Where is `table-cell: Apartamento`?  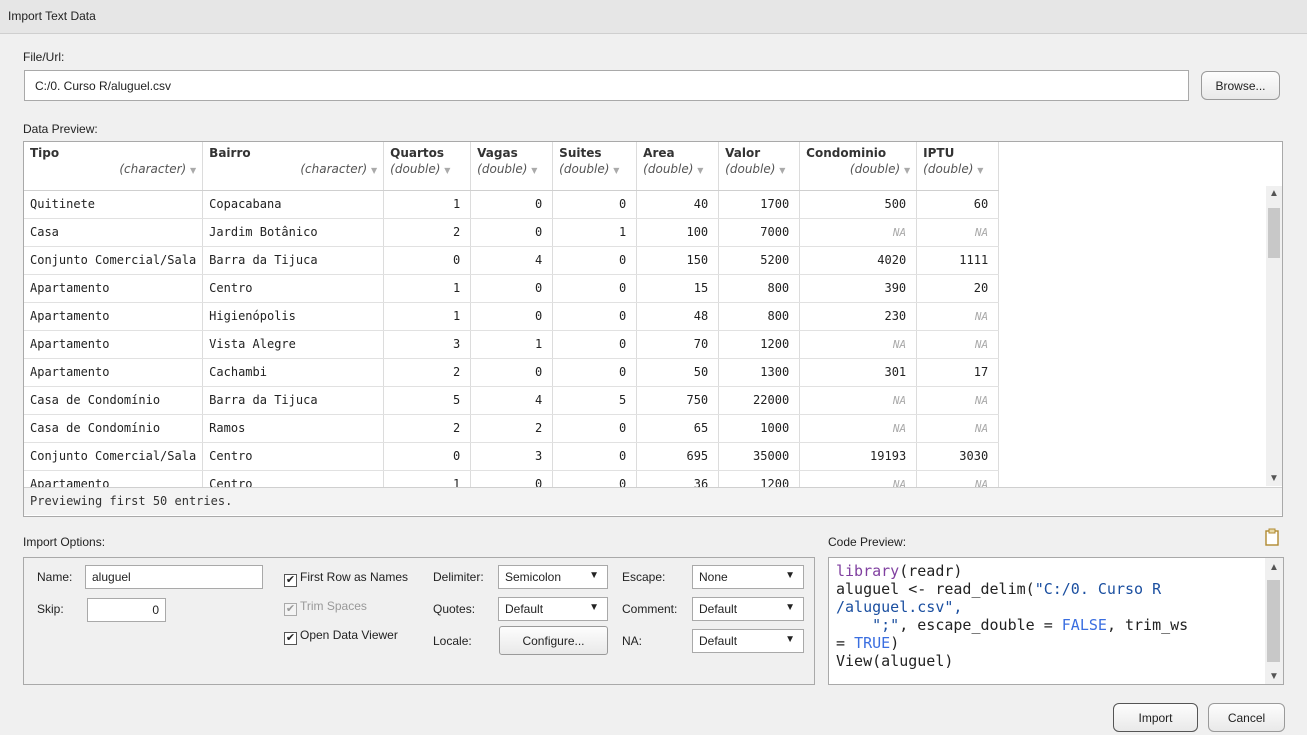
table-cell: Apartamento is located at coordinates (114, 372).